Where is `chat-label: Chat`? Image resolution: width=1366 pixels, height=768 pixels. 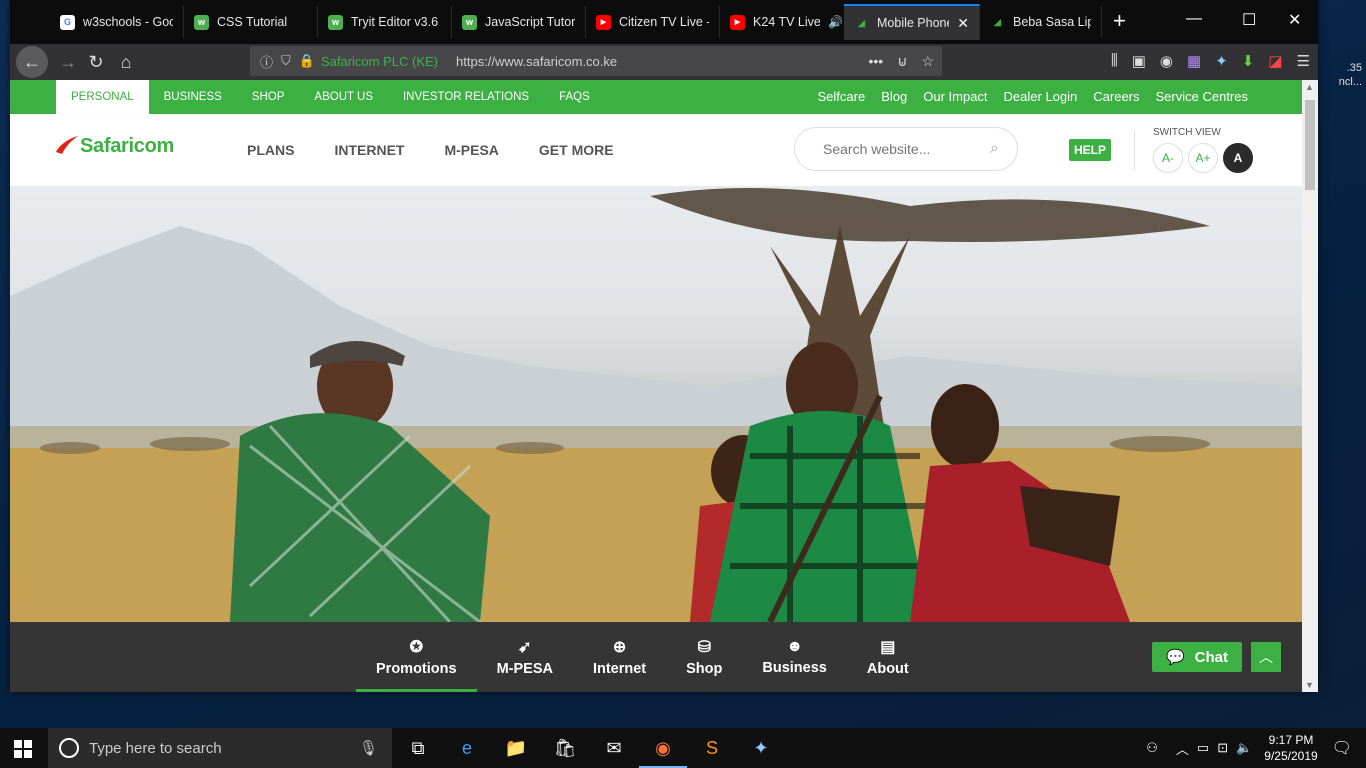 chat-label: Chat is located at coordinates (1211, 657).